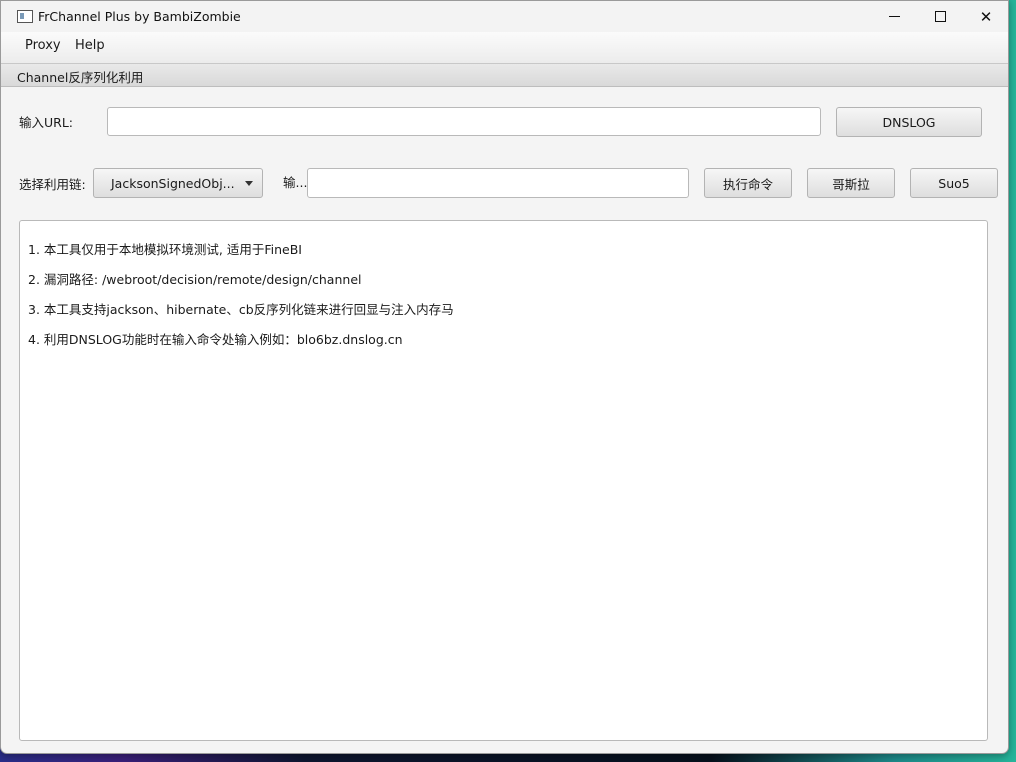 This screenshot has width=1016, height=762. I want to click on output-line: 1. 本工具仅用于本地模拟环境测试, 适用于FineBI, so click(165, 249).